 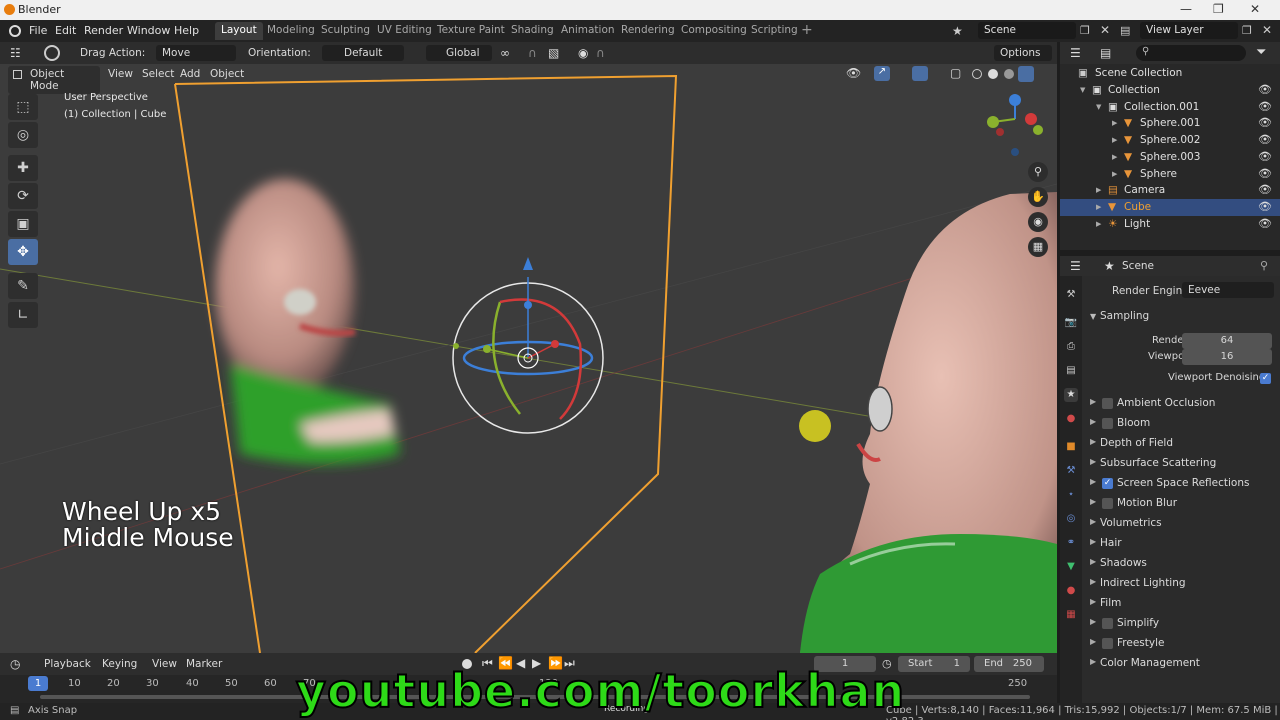 I want to click on transform-tool: ✥, so click(x=23, y=252).